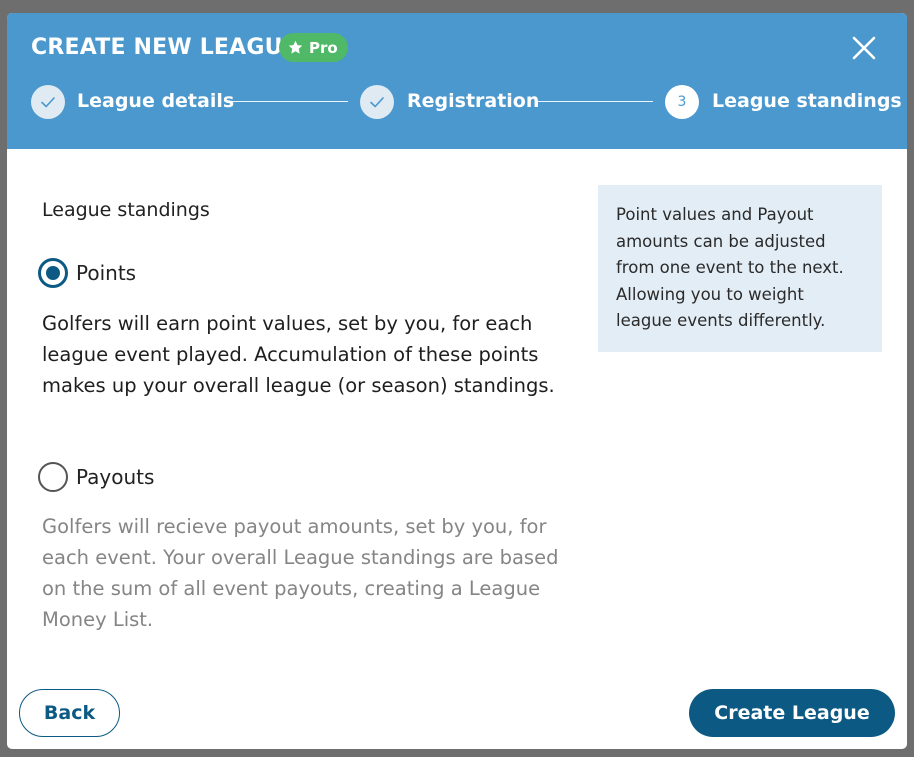 This screenshot has width=914, height=757. I want to click on points-radio, so click(53, 273).